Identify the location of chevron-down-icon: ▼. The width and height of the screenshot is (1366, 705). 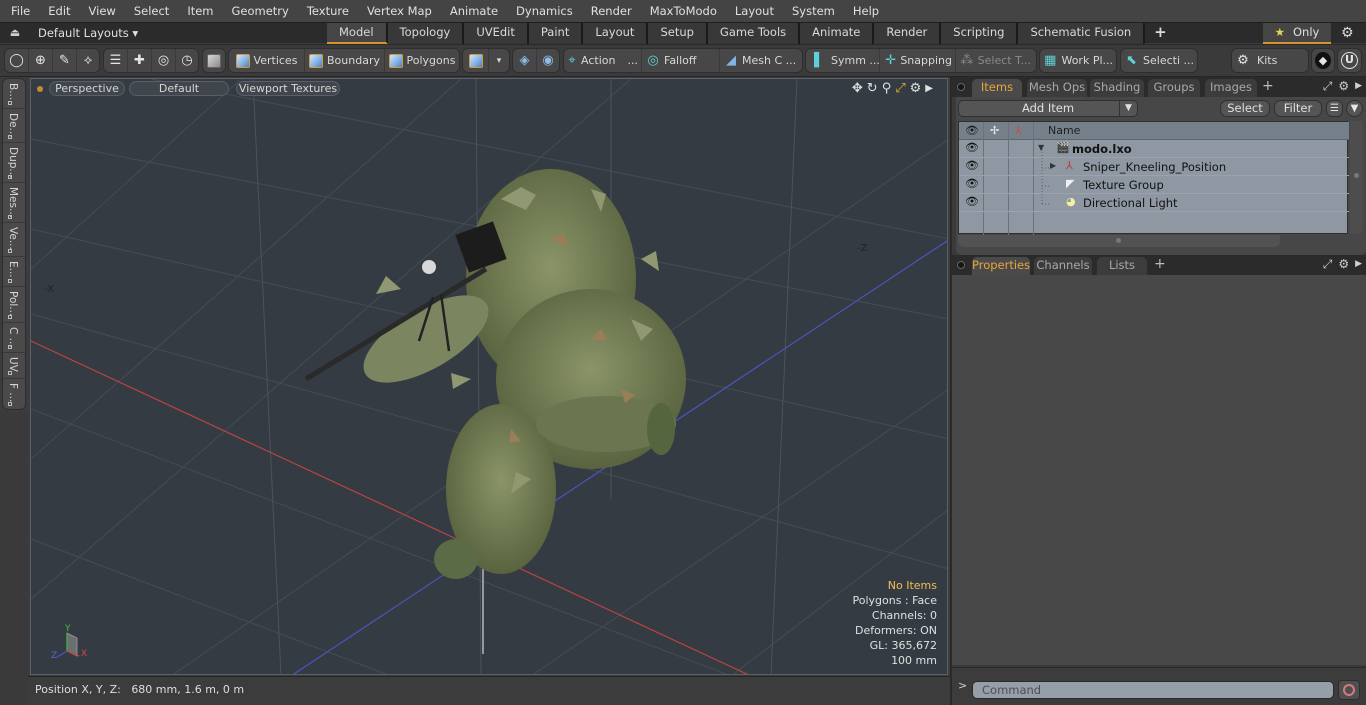
(1128, 108).